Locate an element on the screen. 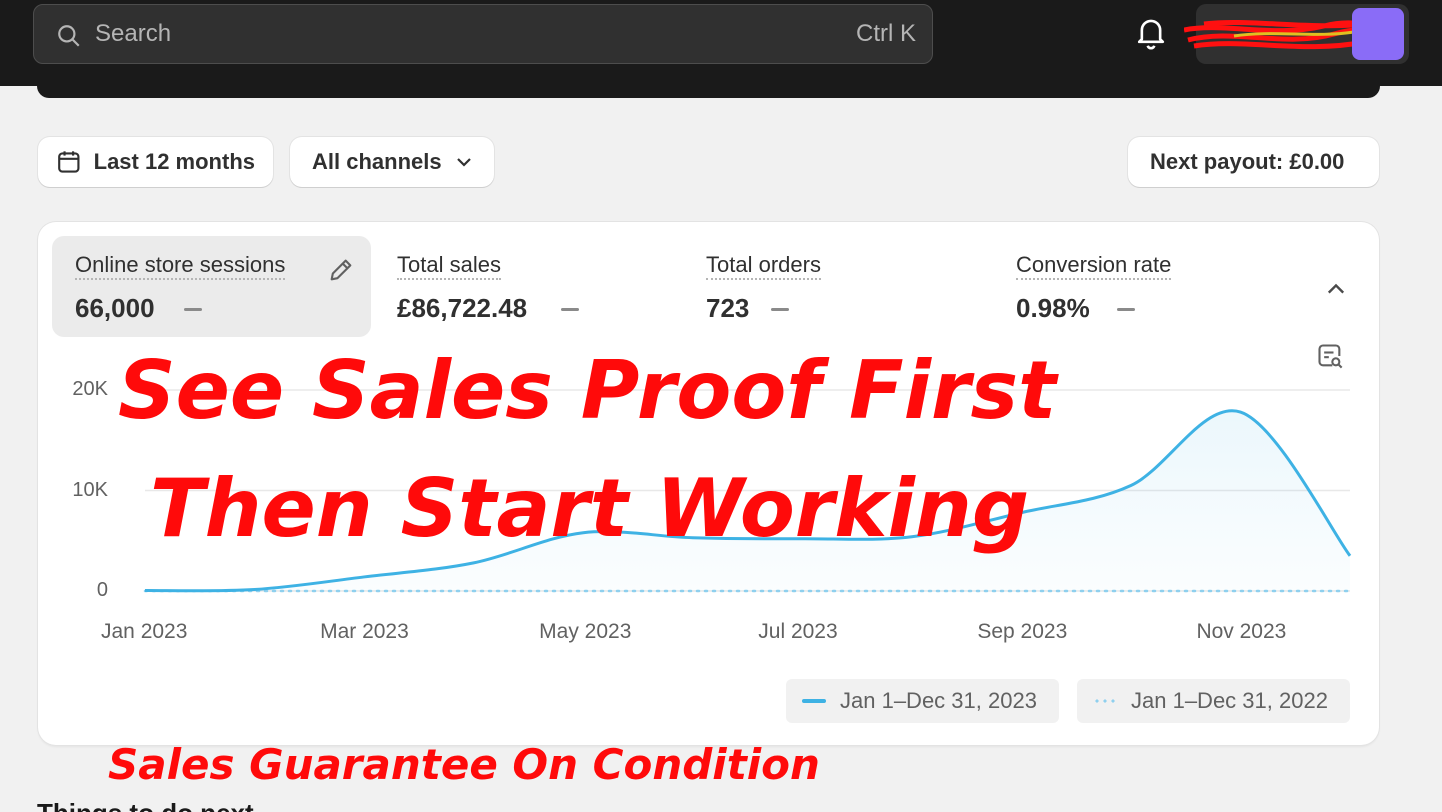 This screenshot has height=812, width=1442. legend-swatch-solid is located at coordinates (814, 701).